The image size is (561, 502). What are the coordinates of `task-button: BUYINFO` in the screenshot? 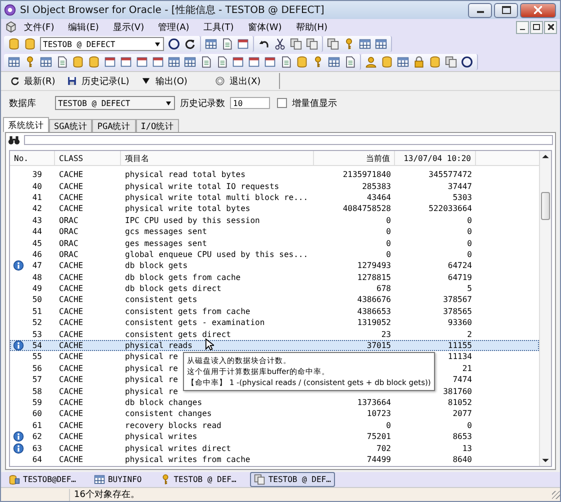 It's located at (118, 479).